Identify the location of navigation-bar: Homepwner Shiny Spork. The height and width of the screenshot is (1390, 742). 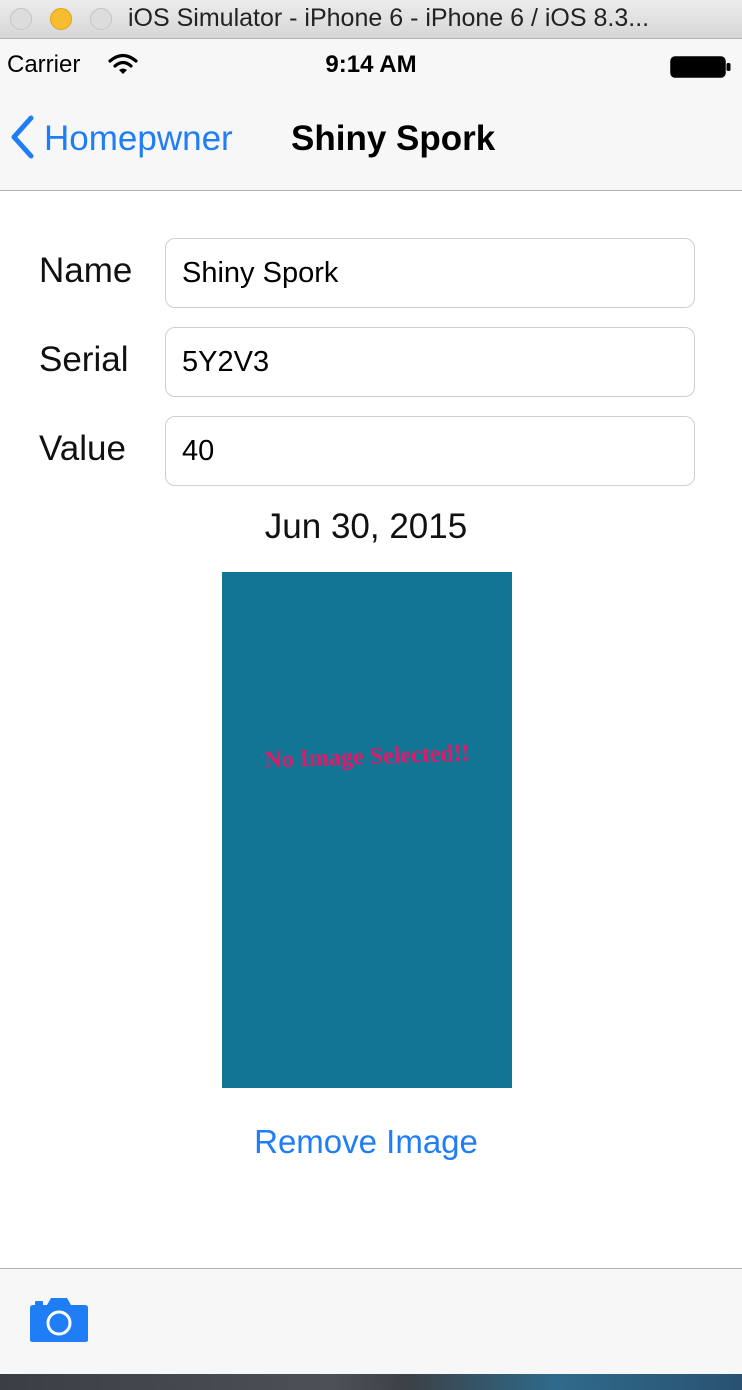
(371, 141).